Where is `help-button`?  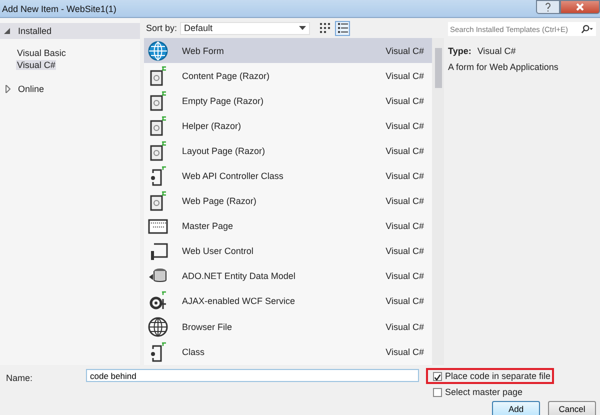 help-button is located at coordinates (548, 7).